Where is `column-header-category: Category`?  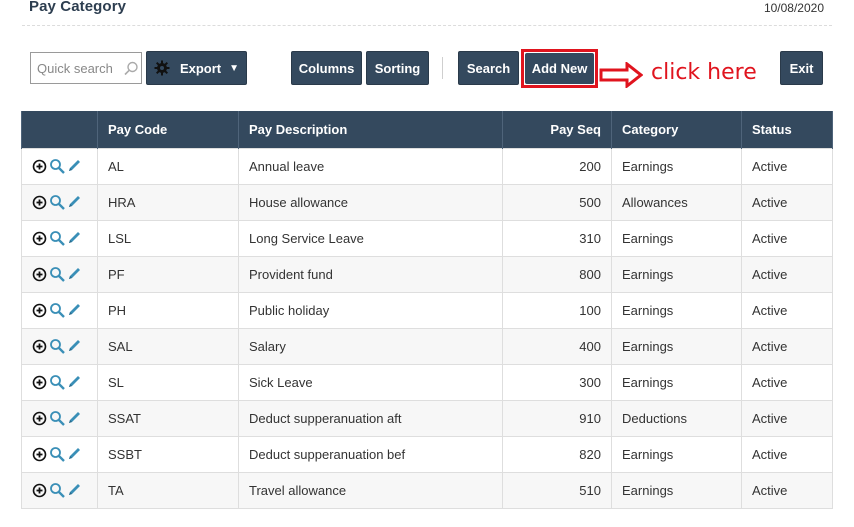
column-header-category: Category is located at coordinates (676, 129).